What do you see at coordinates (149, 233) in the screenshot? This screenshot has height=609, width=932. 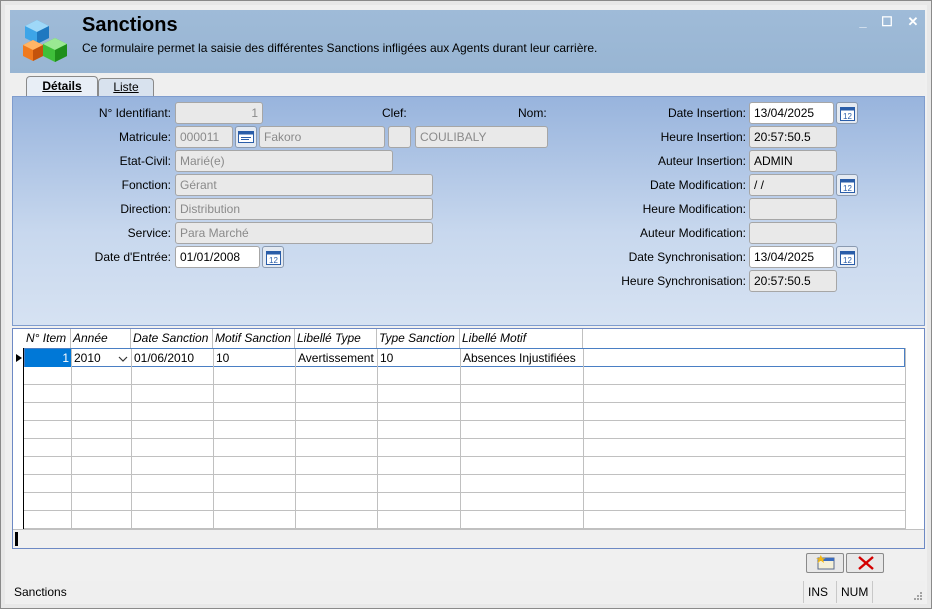 I see `service-label: Service:` at bounding box center [149, 233].